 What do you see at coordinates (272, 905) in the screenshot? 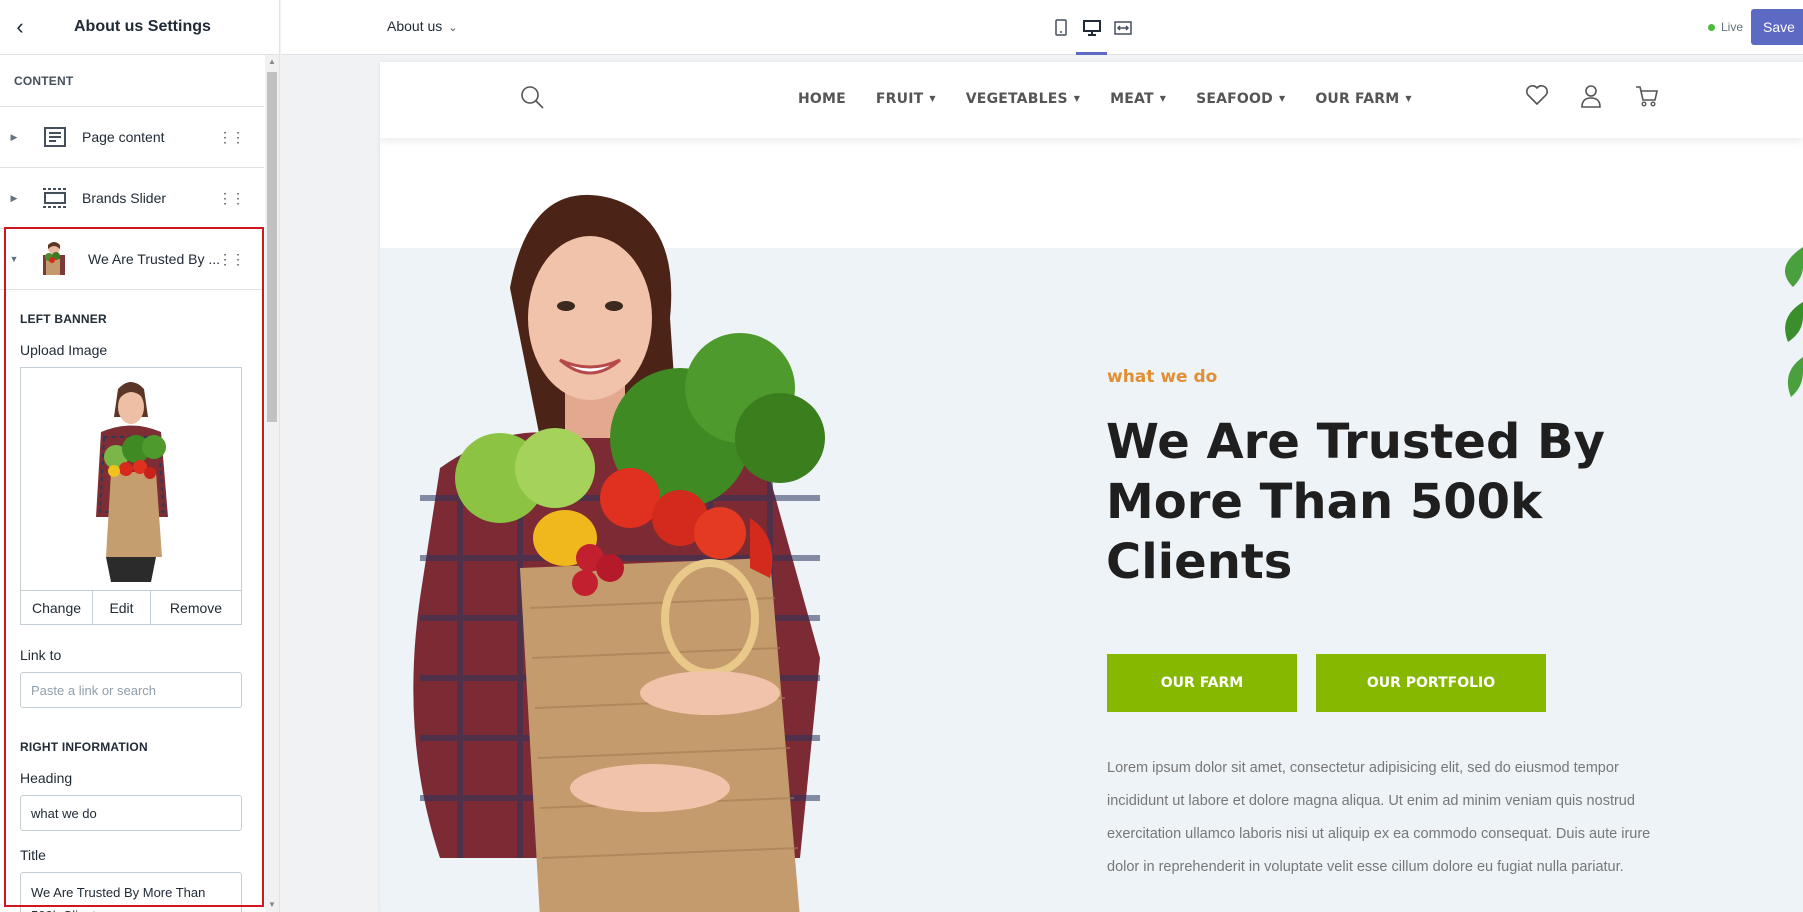
I see `scroll-down-icon: ▼` at bounding box center [272, 905].